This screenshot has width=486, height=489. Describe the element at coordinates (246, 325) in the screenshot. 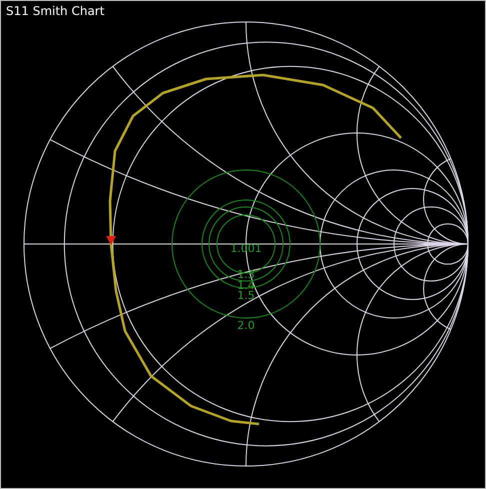

I see `vswr-label: 2.0` at that location.